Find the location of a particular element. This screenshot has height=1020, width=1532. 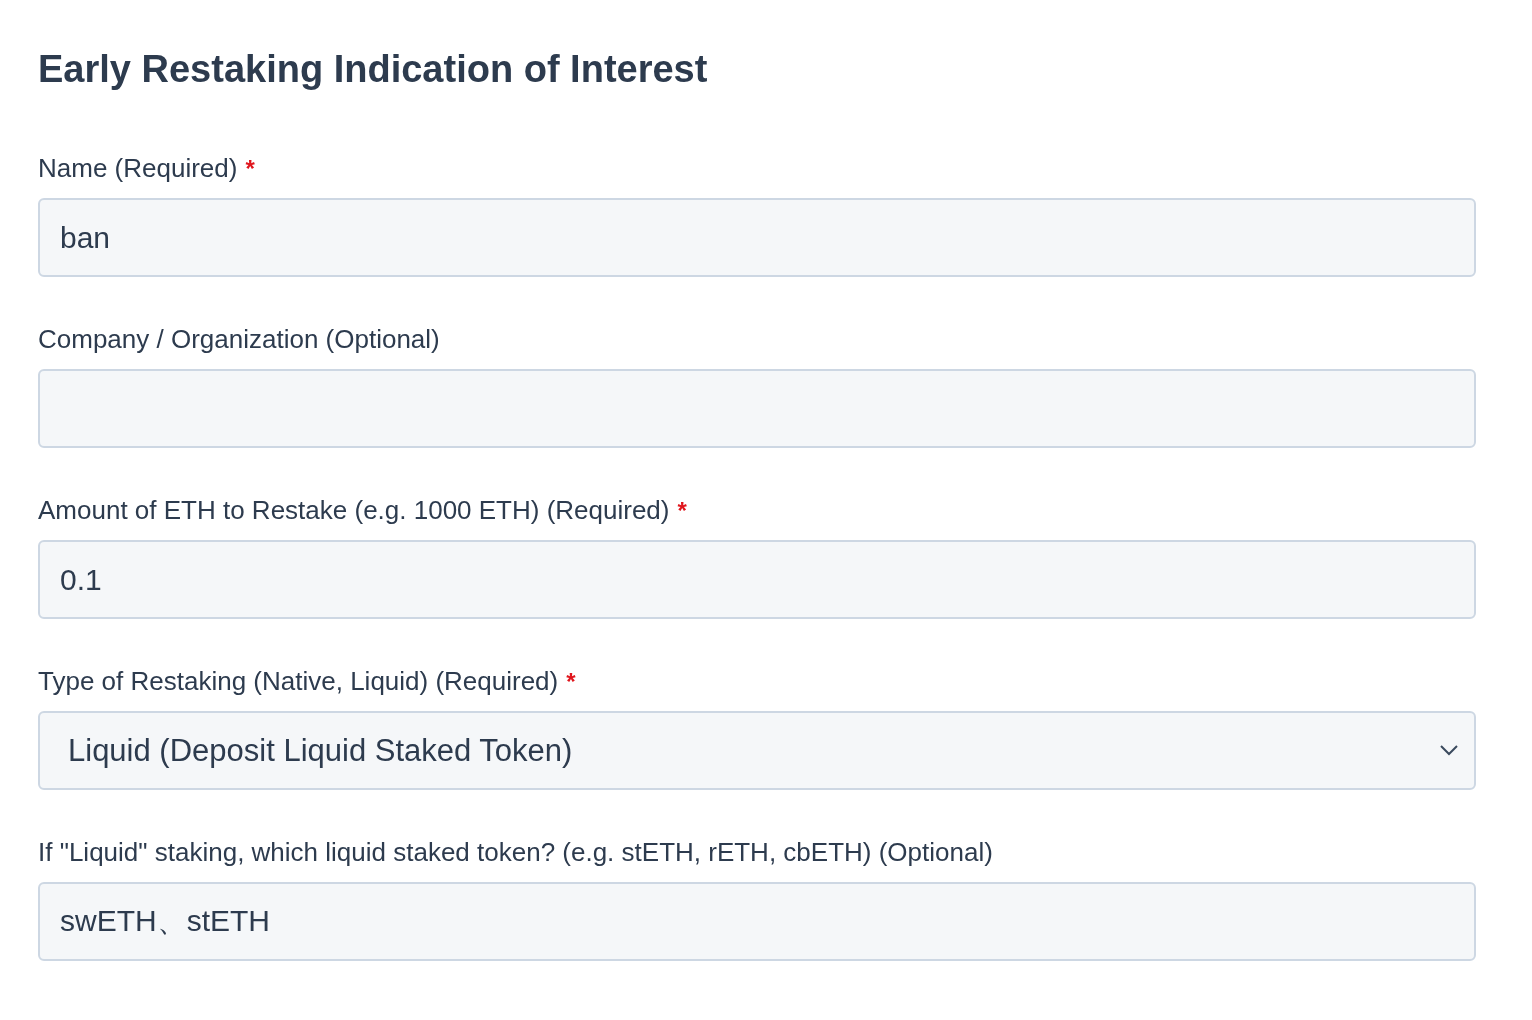

field-label: Company / Organization (Optional) is located at coordinates (239, 339).